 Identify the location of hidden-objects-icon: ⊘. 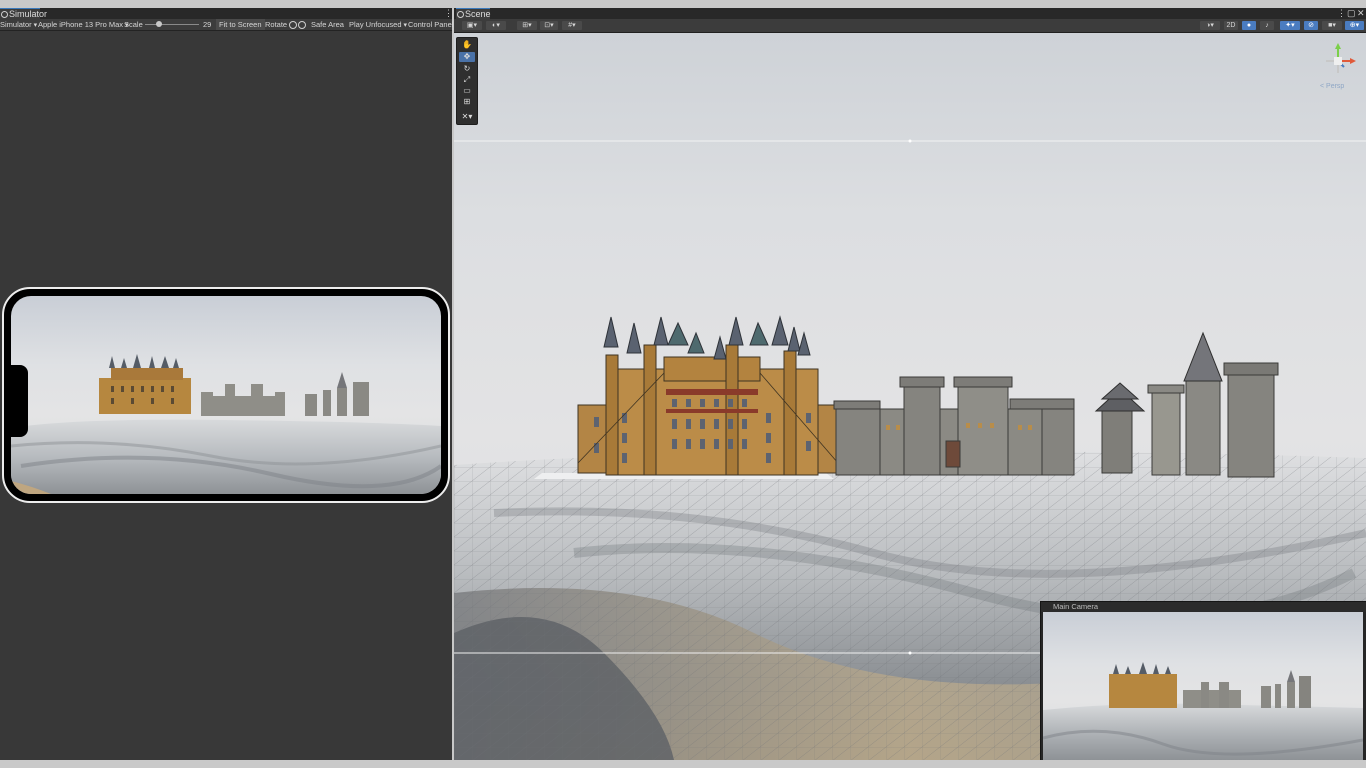
(1311, 25).